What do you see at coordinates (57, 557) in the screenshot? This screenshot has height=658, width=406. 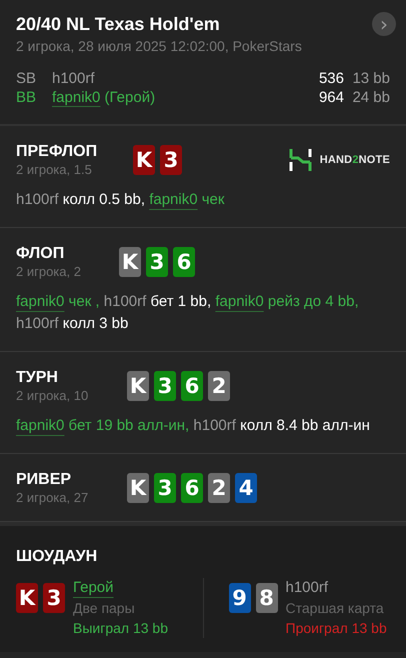 I see `showdown-title: ШОУДАУН` at bounding box center [57, 557].